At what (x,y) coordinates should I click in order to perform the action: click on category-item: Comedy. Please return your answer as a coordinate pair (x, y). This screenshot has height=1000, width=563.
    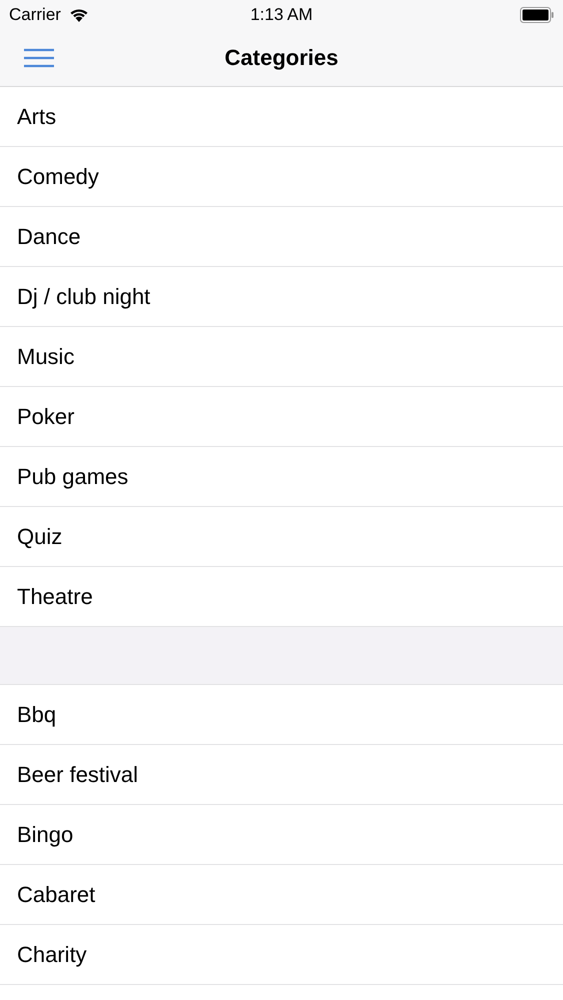
    Looking at the image, I should click on (281, 177).